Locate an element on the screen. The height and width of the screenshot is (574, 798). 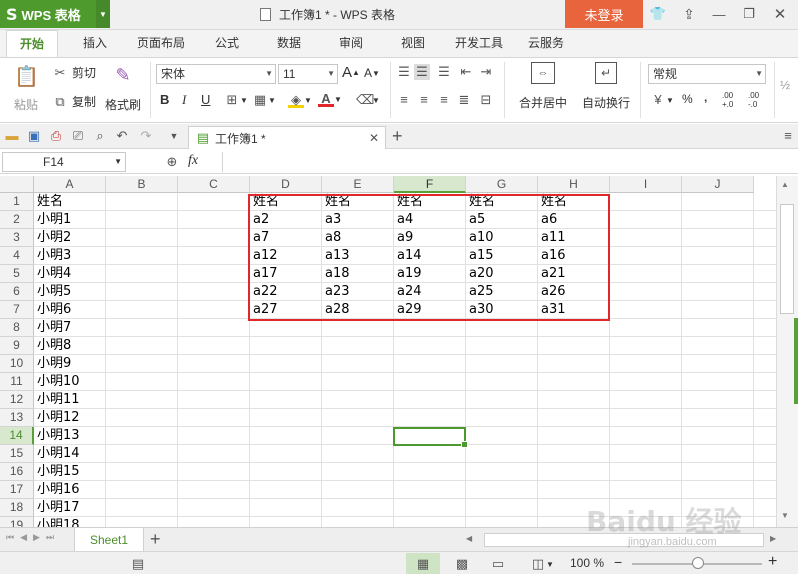
close-icon: ✕ is located at coordinates (780, 14).